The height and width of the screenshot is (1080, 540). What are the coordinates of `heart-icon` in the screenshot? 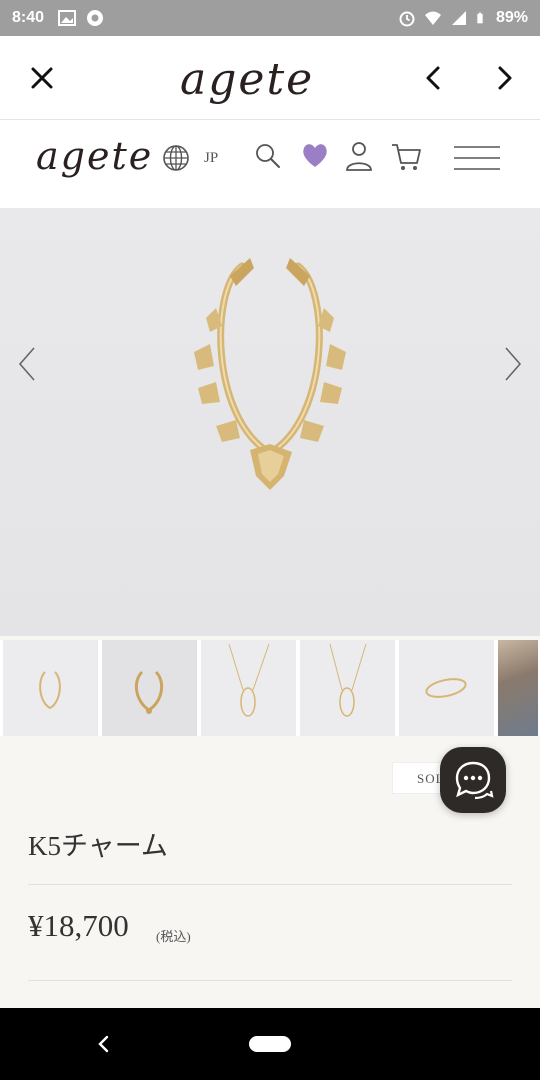 It's located at (315, 155).